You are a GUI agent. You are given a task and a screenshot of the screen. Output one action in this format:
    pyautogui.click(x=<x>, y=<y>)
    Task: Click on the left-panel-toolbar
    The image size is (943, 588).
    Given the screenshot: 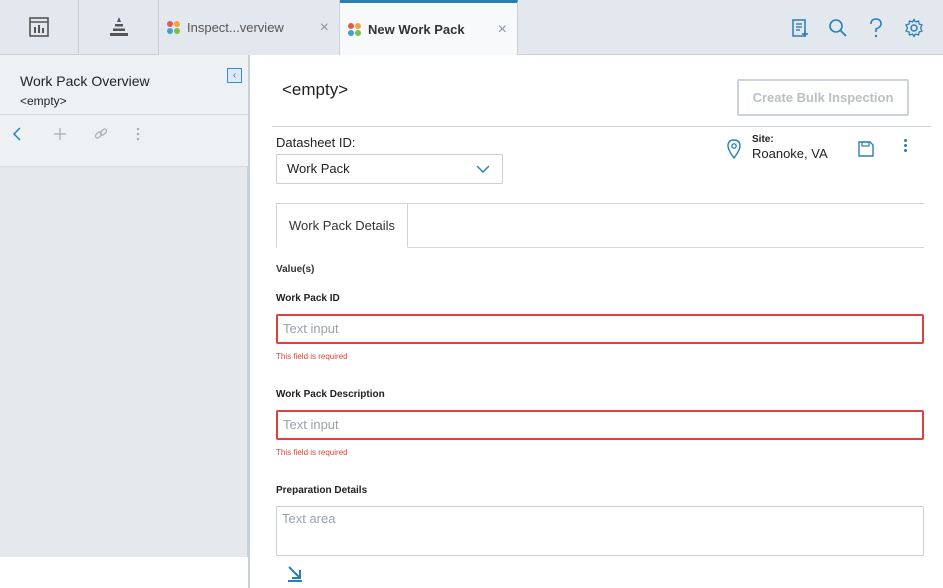 What is the action you would take?
    pyautogui.click(x=124, y=141)
    